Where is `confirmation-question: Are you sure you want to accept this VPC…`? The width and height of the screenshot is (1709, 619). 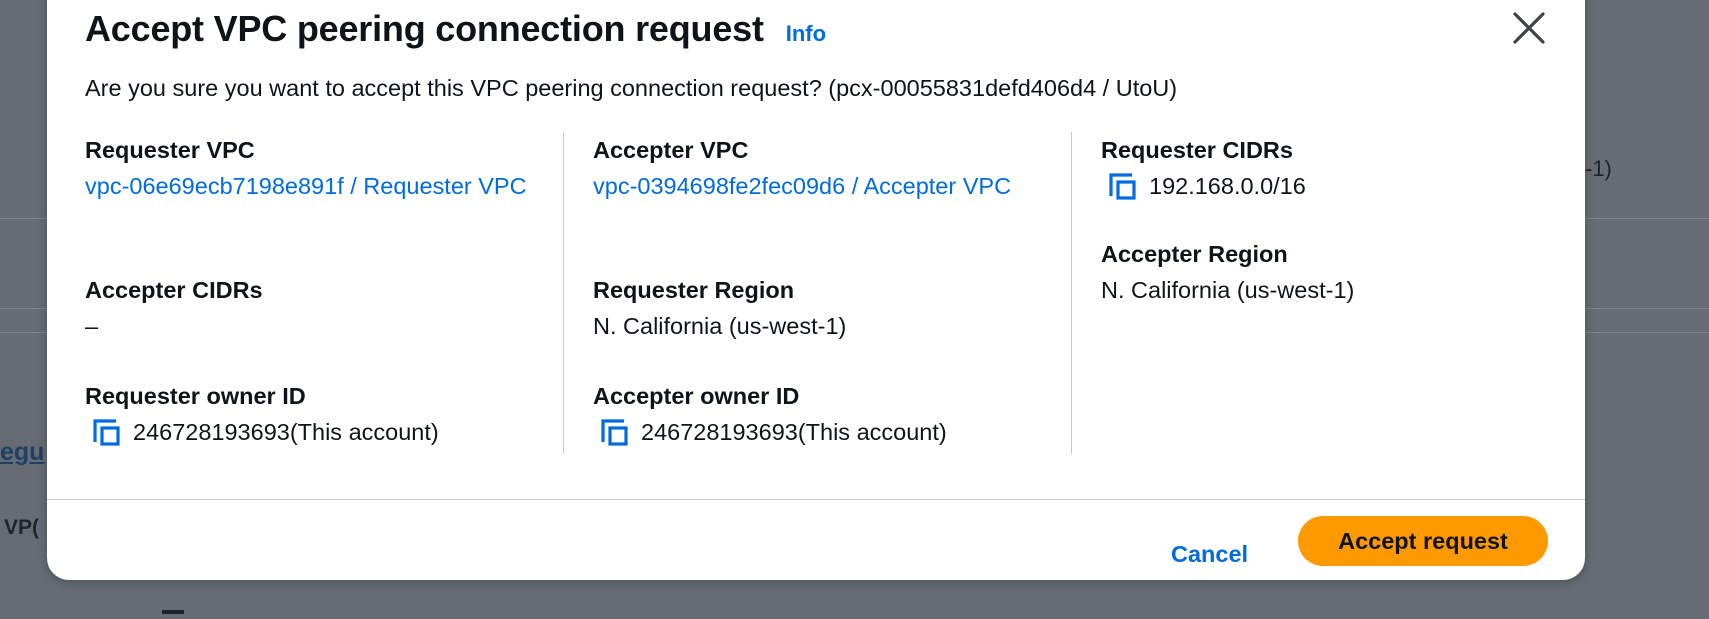
confirmation-question: Are you sure you want to accept this VPC… is located at coordinates (631, 88).